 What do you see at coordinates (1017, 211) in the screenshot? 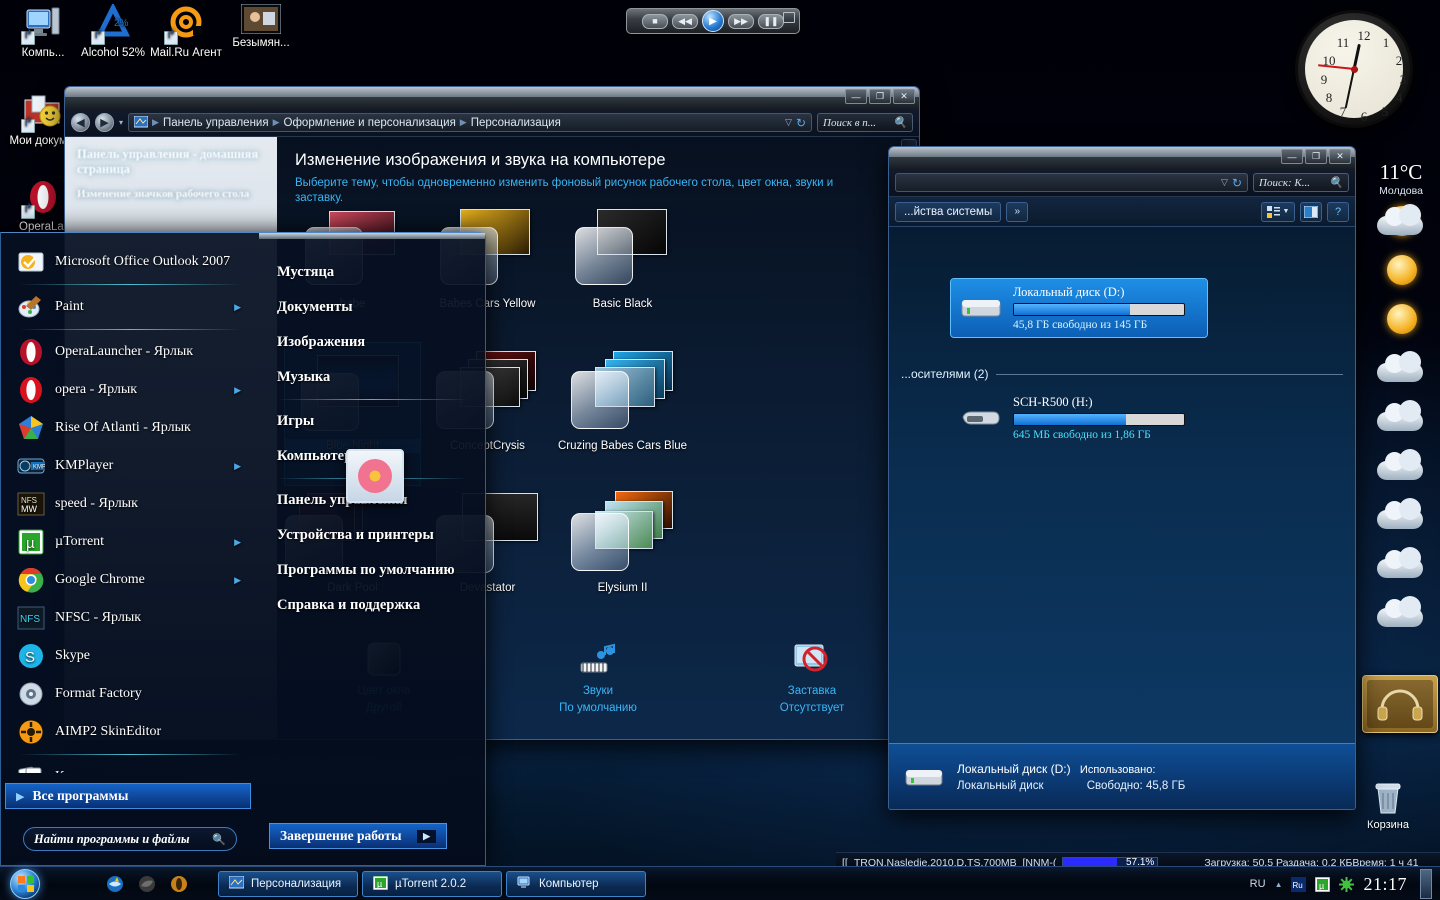
I see `toolbar-overflow-button: »` at bounding box center [1017, 211].